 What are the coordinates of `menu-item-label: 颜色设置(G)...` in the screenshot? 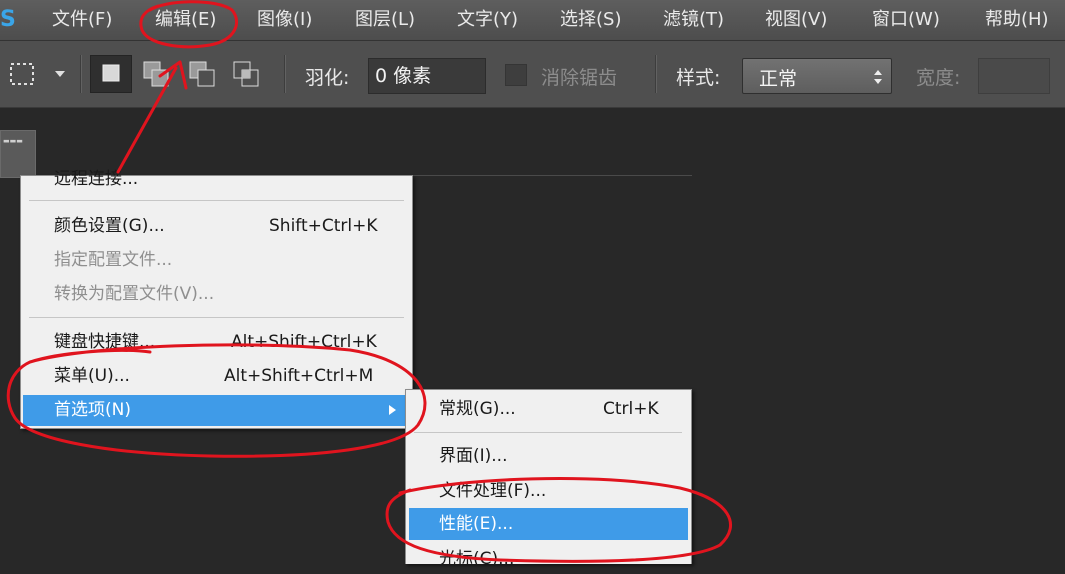 It's located at (109, 226).